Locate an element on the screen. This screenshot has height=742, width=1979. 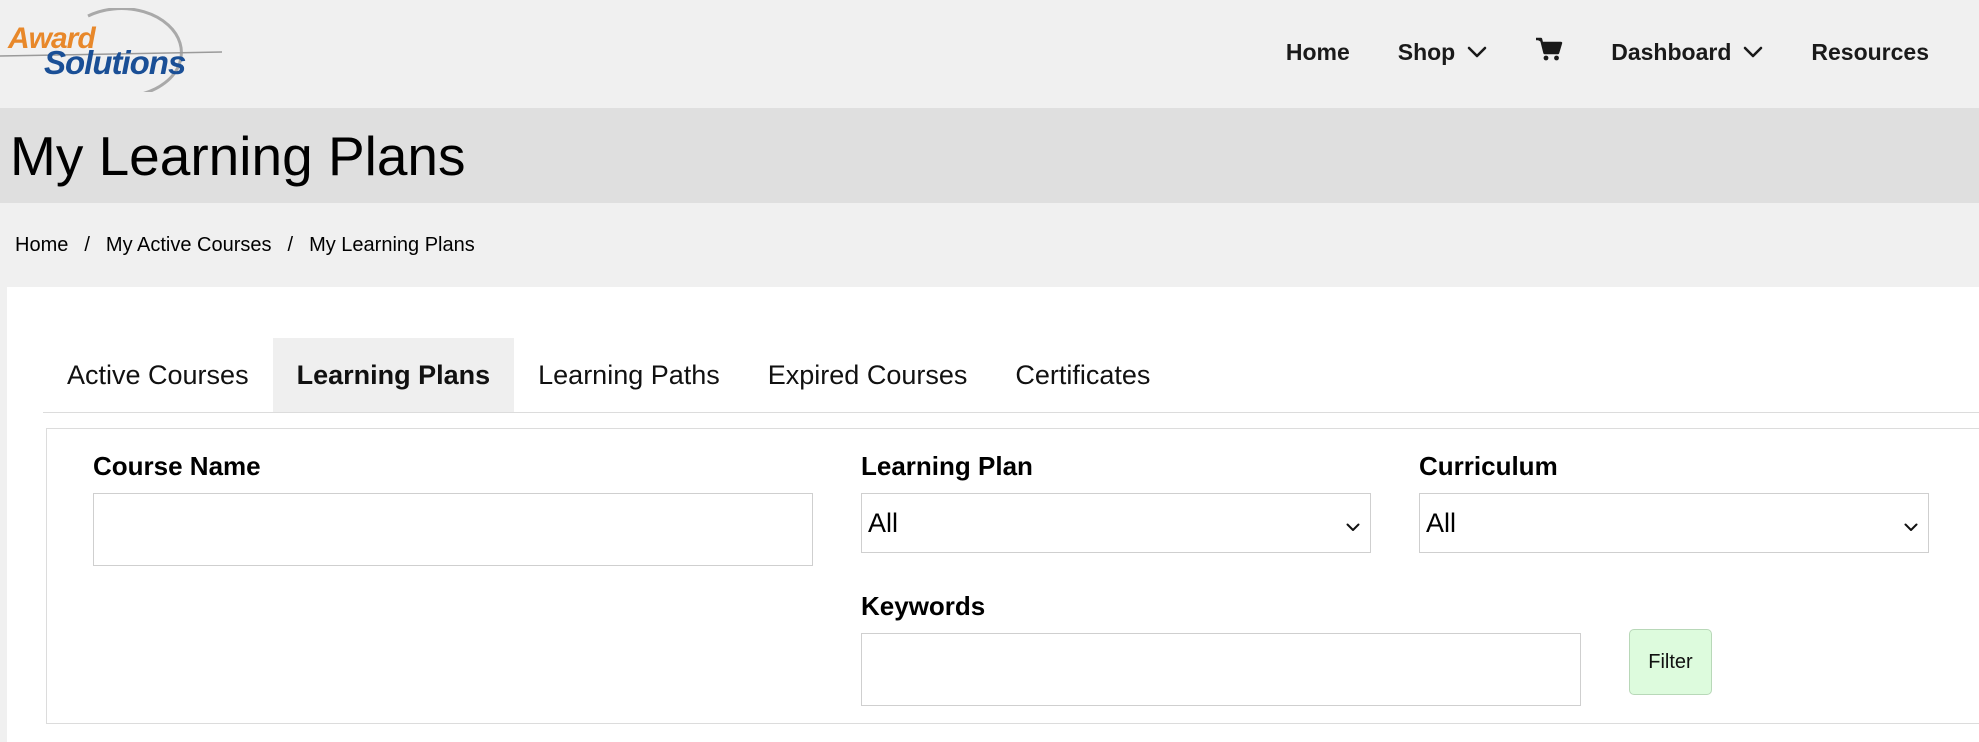
nav-dashboard: Dashboard is located at coordinates (1687, 52).